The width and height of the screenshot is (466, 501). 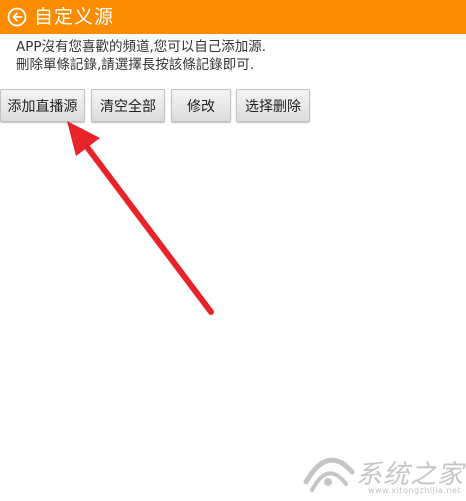 What do you see at coordinates (135, 65) in the screenshot?
I see `hint-line-2: 刪除單條記錄,請選擇長按該條記錄即可.` at bounding box center [135, 65].